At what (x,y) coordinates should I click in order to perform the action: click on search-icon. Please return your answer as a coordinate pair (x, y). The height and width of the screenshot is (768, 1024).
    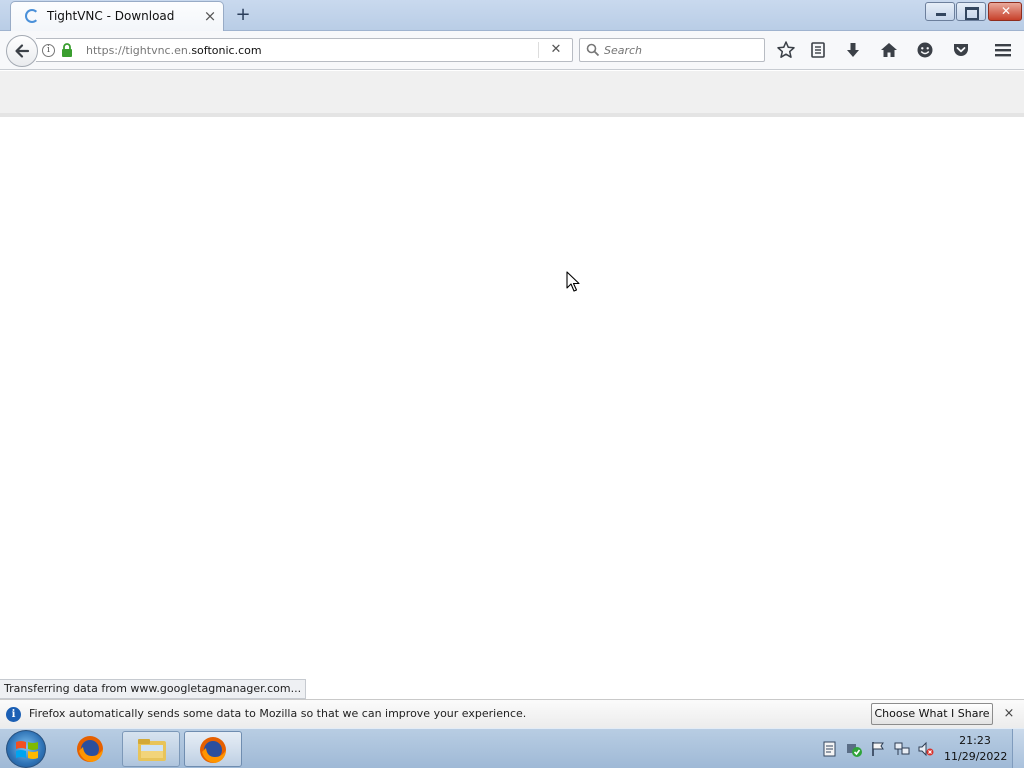
    Looking at the image, I should click on (593, 50).